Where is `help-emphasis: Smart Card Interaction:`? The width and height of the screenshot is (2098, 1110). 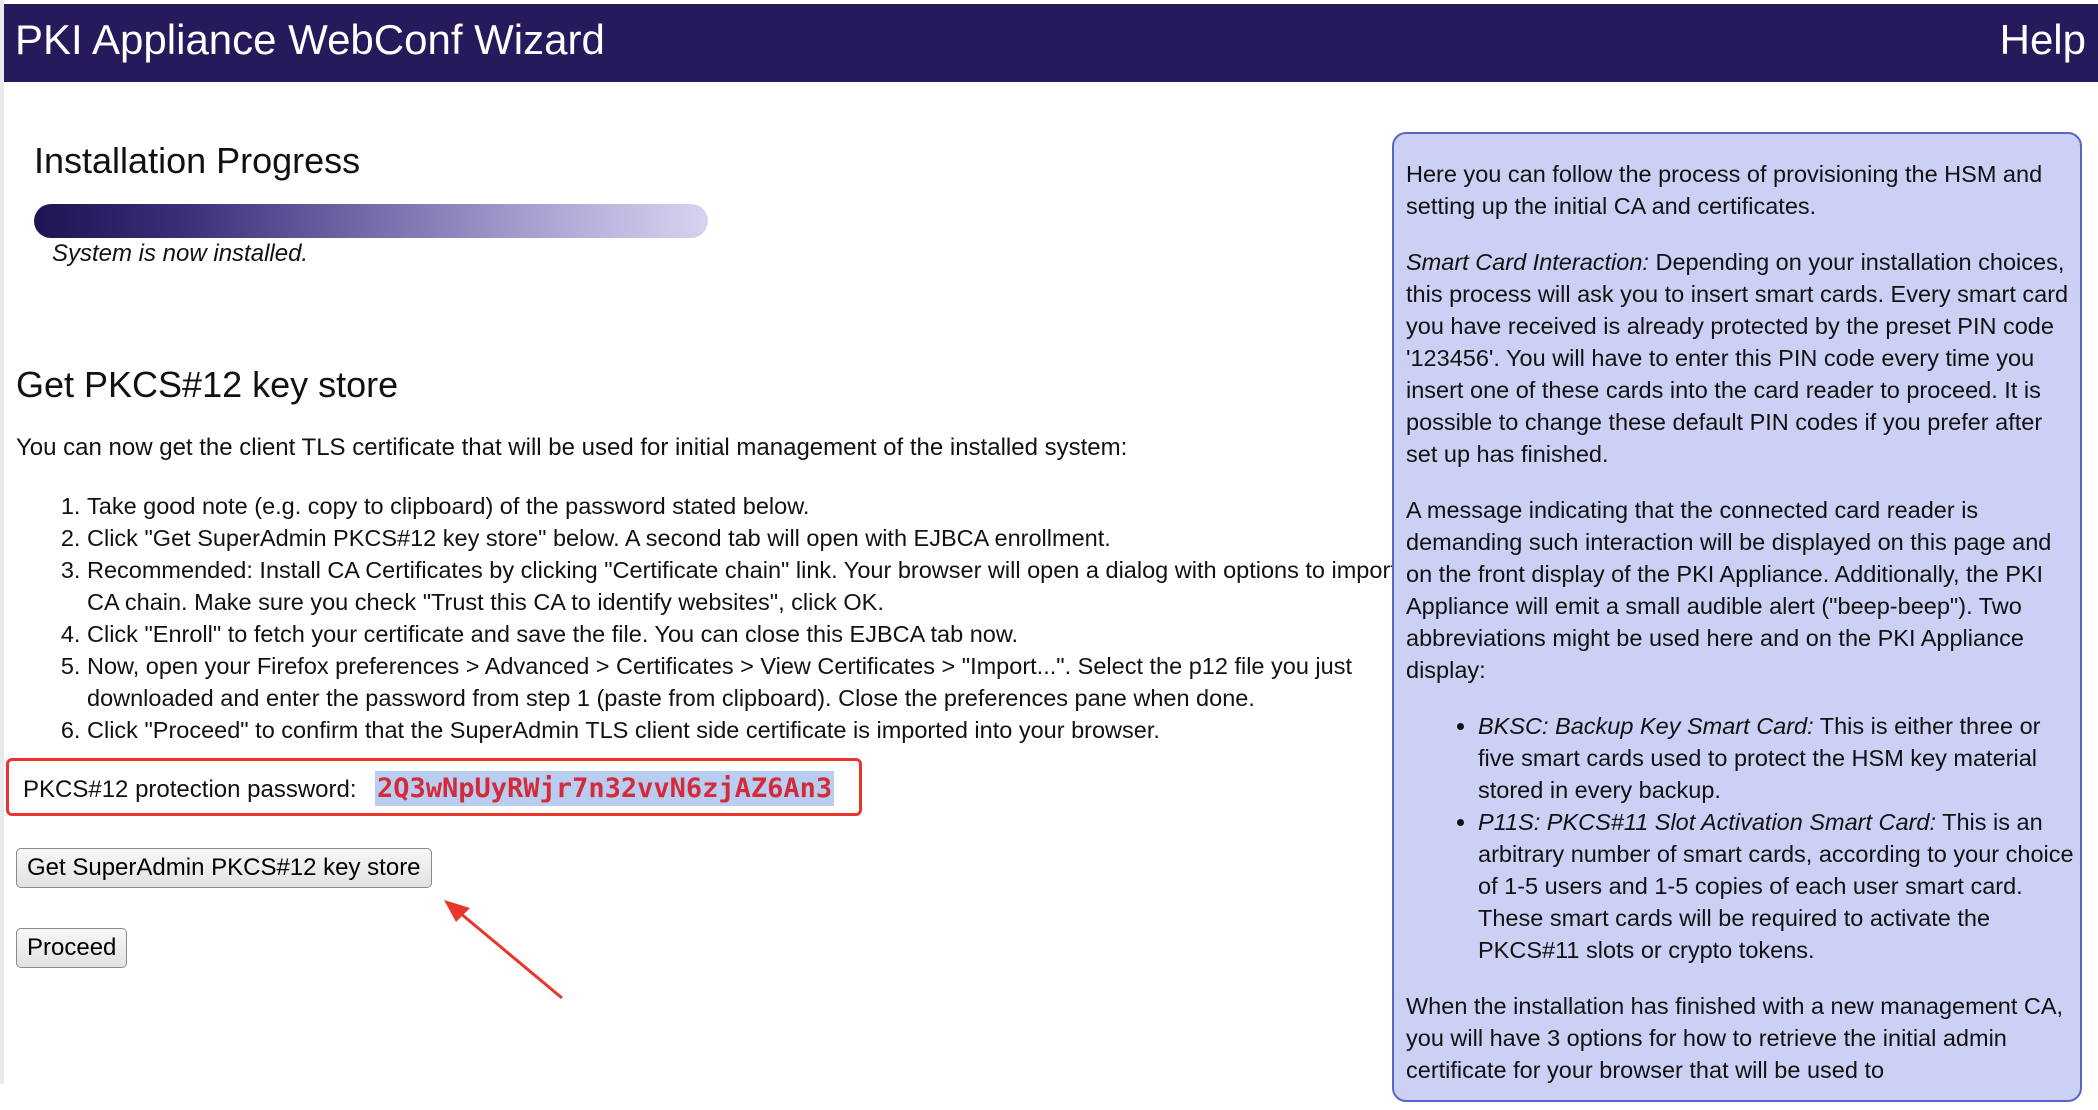 help-emphasis: Smart Card Interaction: is located at coordinates (1527, 262).